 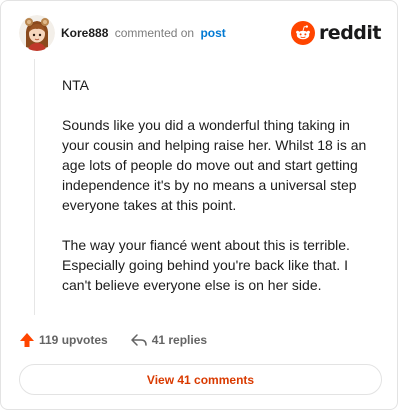 What do you see at coordinates (302, 33) in the screenshot?
I see `reddit-alien-icon` at bounding box center [302, 33].